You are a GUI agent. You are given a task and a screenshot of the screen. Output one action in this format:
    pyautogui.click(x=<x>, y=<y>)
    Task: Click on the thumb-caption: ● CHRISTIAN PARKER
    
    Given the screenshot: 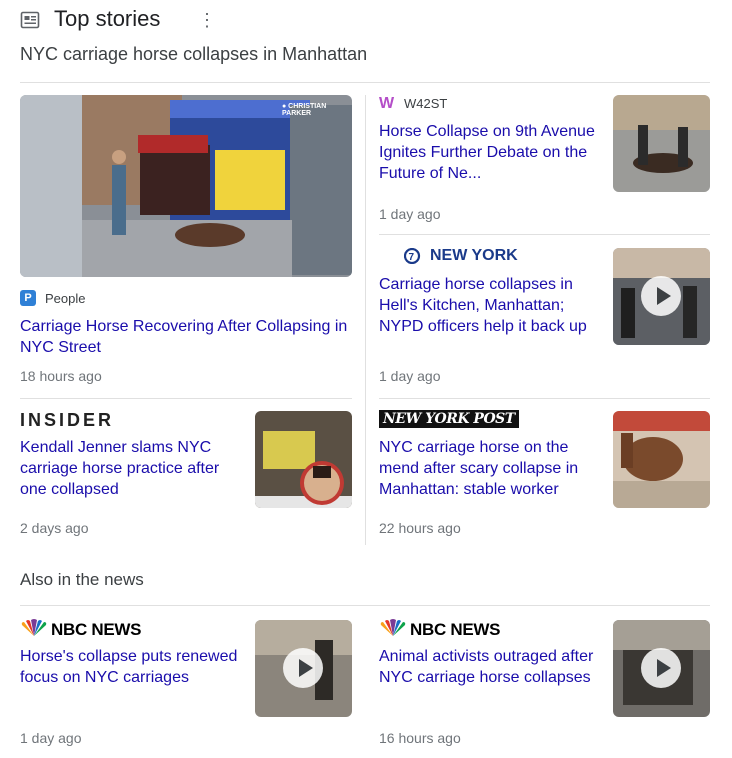 What is the action you would take?
    pyautogui.click(x=304, y=110)
    